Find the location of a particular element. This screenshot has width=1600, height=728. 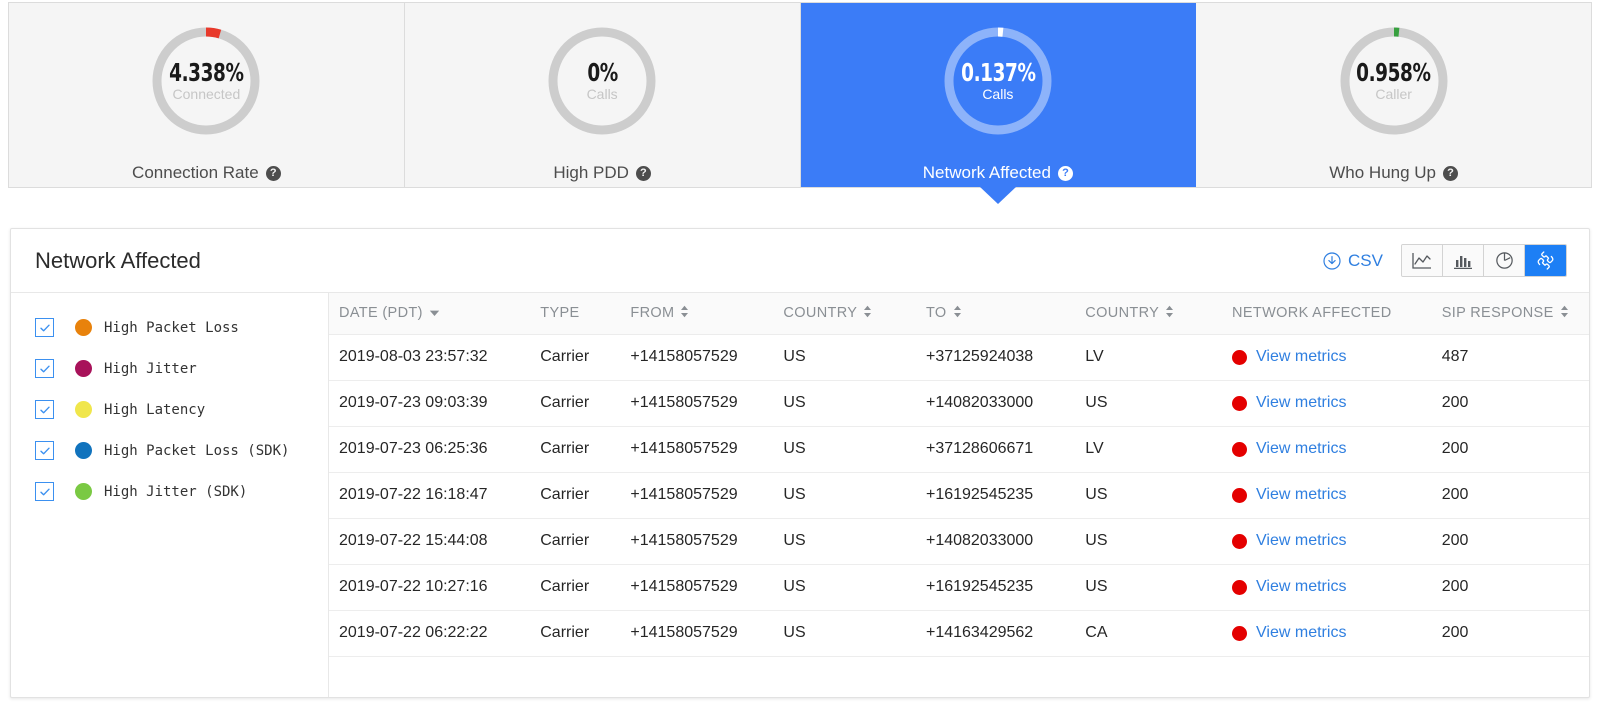

column-header-label: DATE (PDT) is located at coordinates (381, 313).